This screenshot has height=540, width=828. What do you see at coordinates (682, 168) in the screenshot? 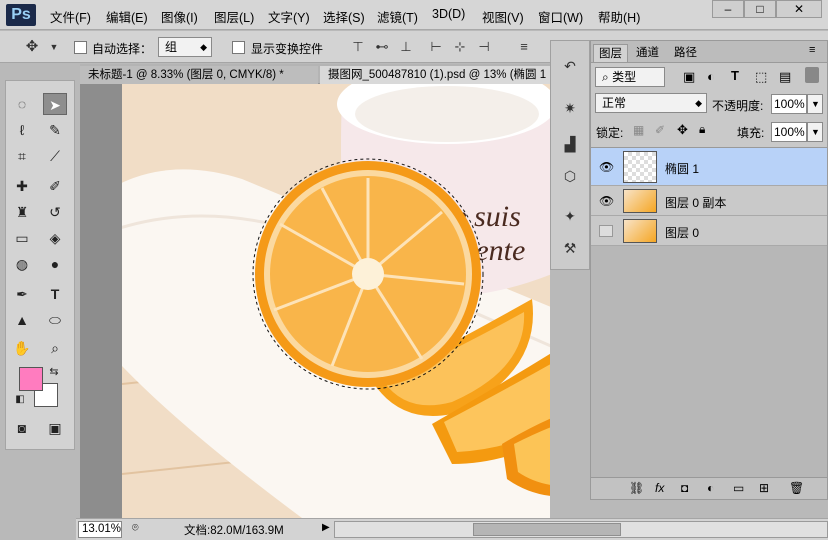
I see `layer-name: 椭圆 1` at bounding box center [682, 168].